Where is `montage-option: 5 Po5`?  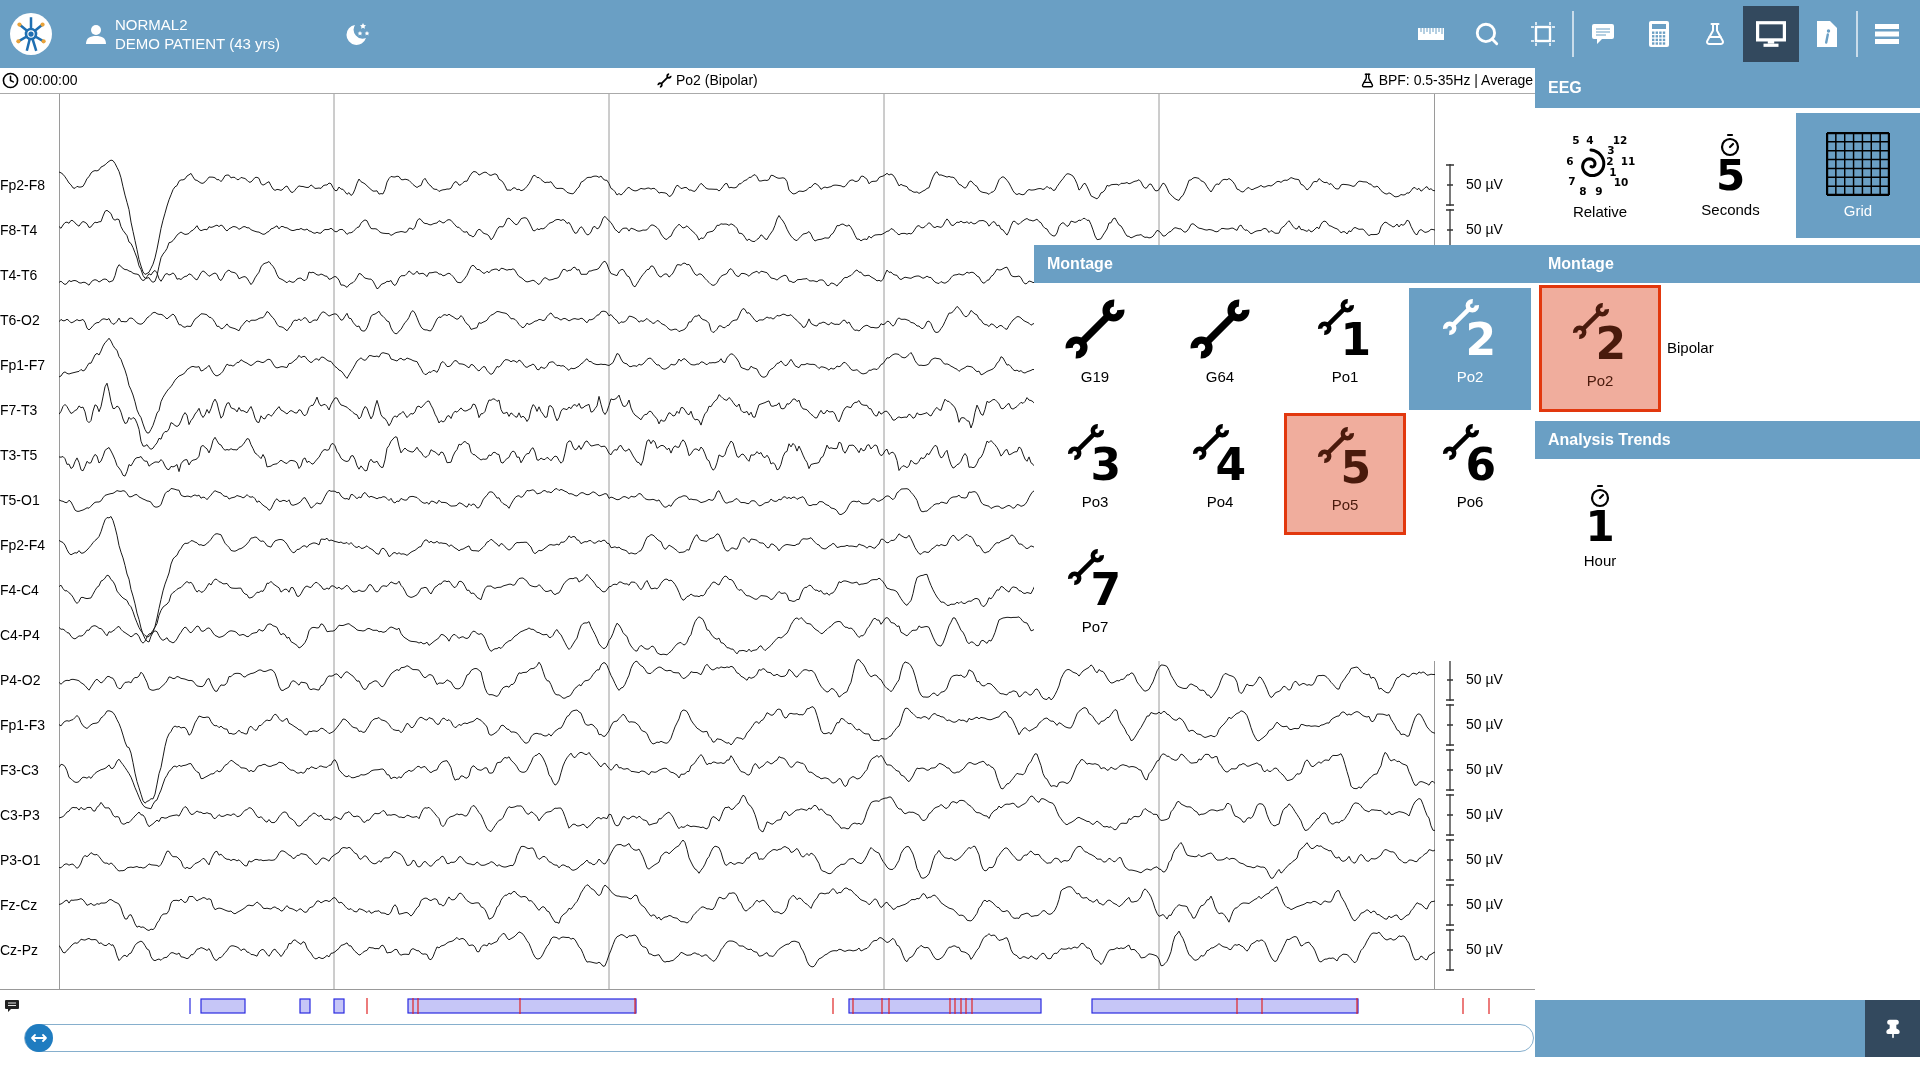 montage-option: 5 Po5 is located at coordinates (1345, 474).